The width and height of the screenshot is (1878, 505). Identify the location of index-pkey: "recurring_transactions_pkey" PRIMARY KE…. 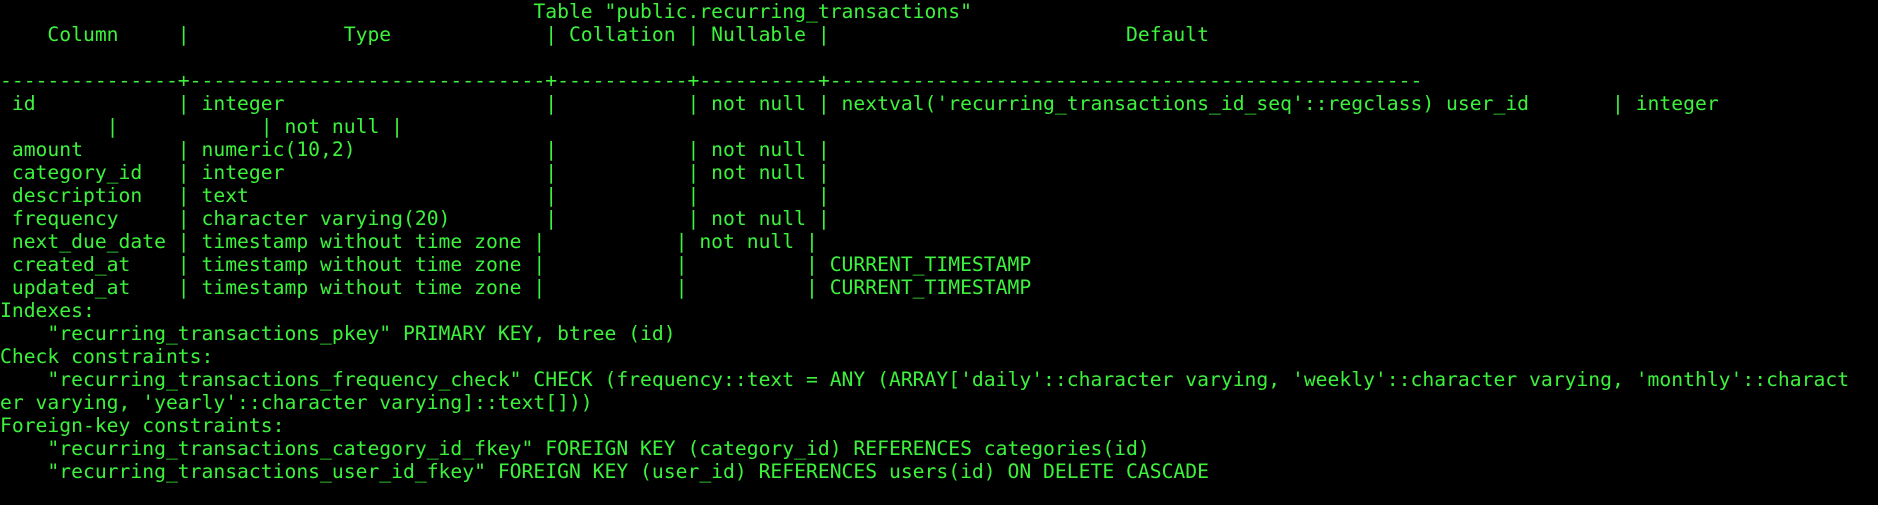
(338, 333).